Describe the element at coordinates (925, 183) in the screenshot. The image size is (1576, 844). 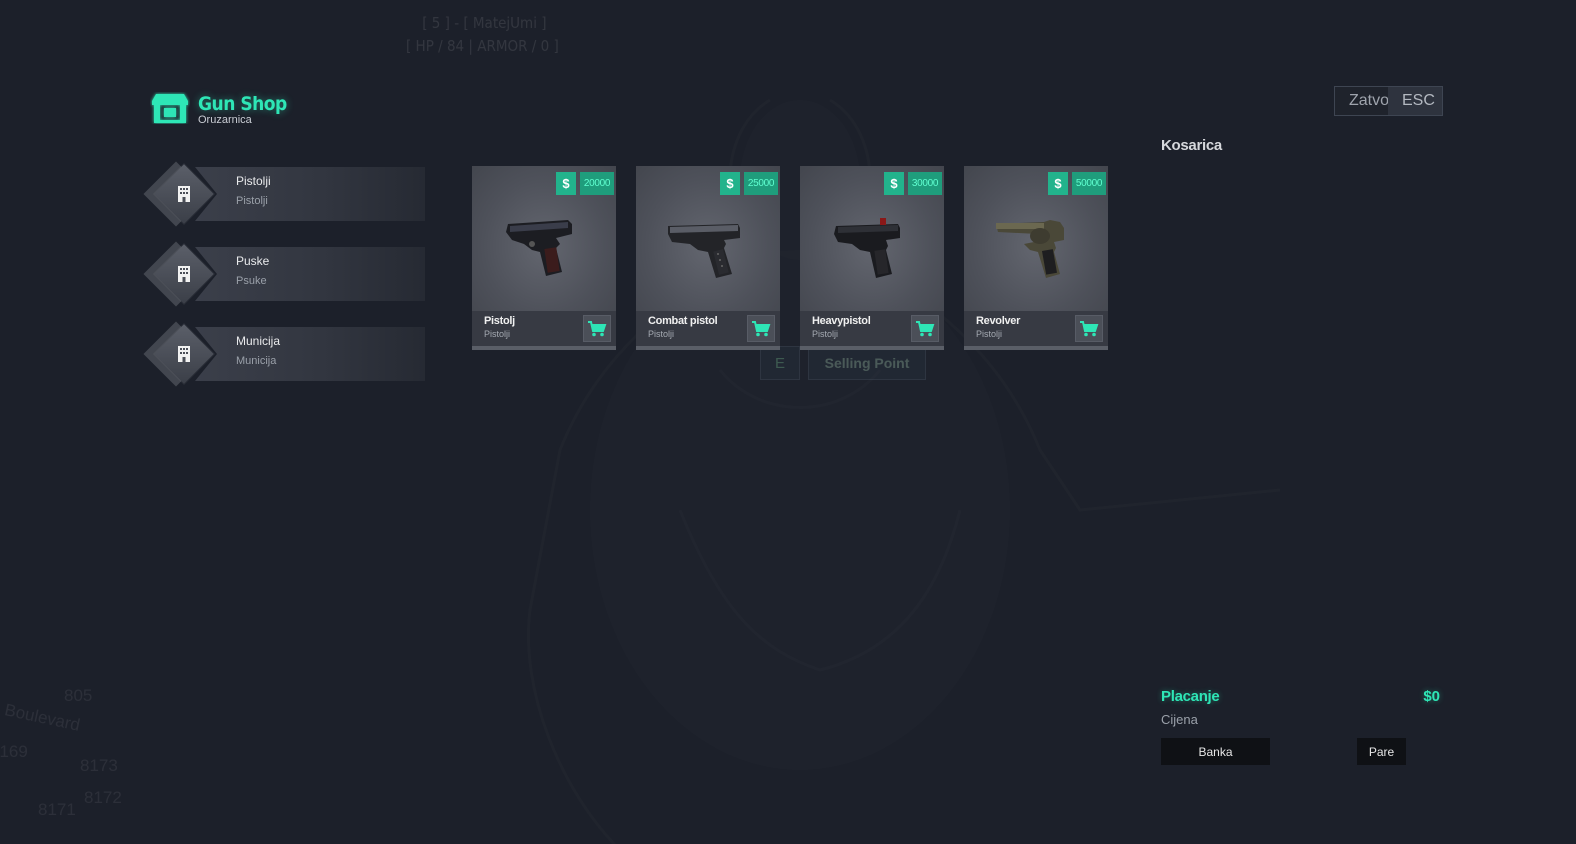
I see `product-price: 30000` at that location.